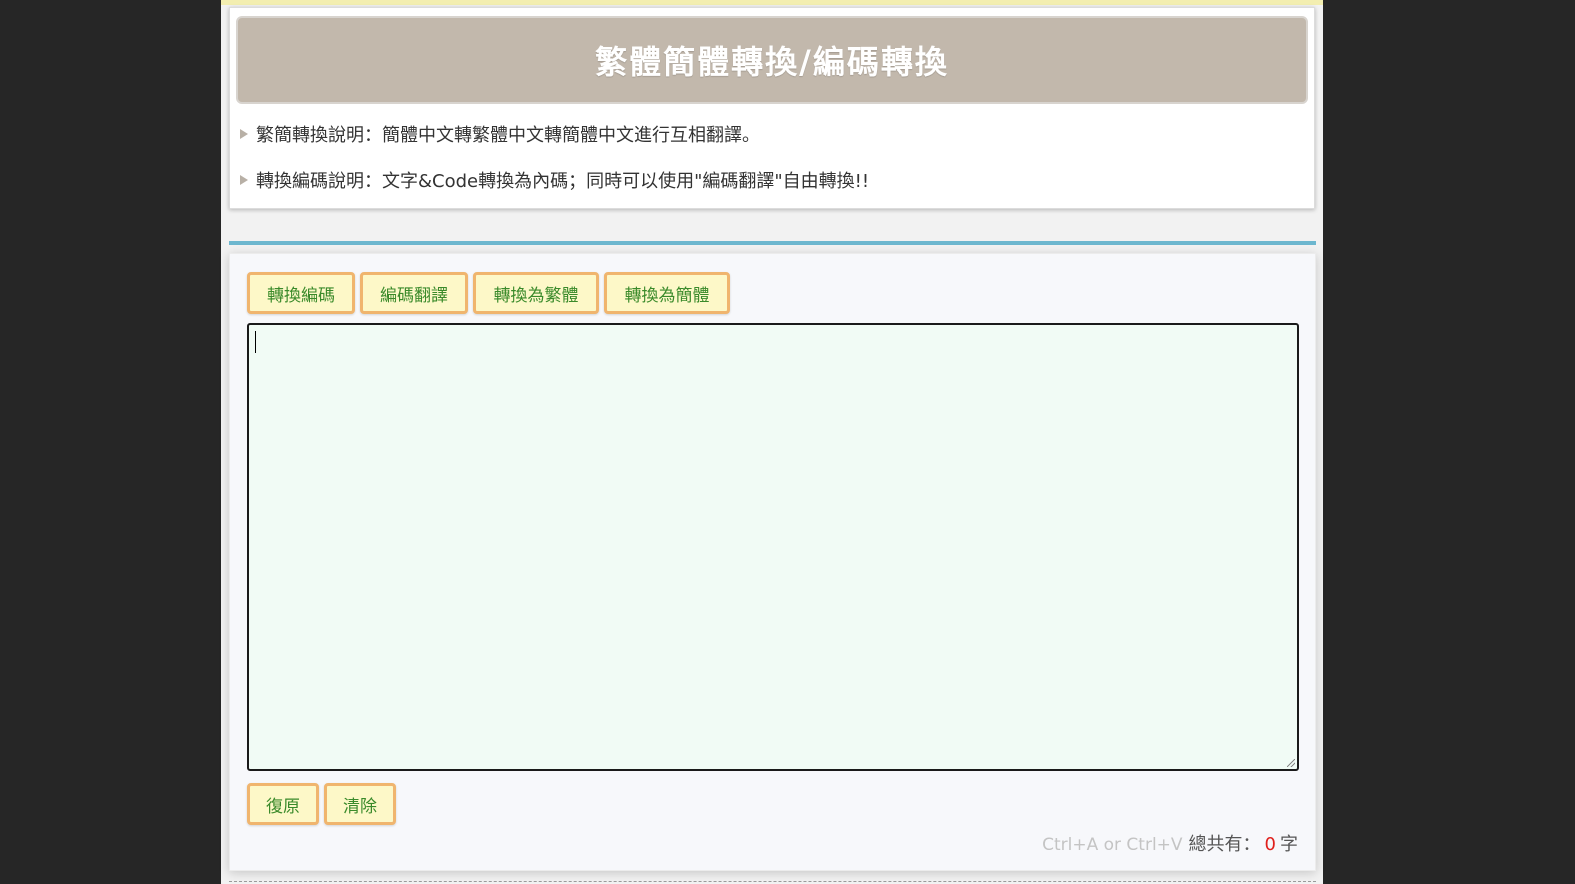 The width and height of the screenshot is (1575, 884). What do you see at coordinates (1291, 763) in the screenshot?
I see `resize-handle-icon` at bounding box center [1291, 763].